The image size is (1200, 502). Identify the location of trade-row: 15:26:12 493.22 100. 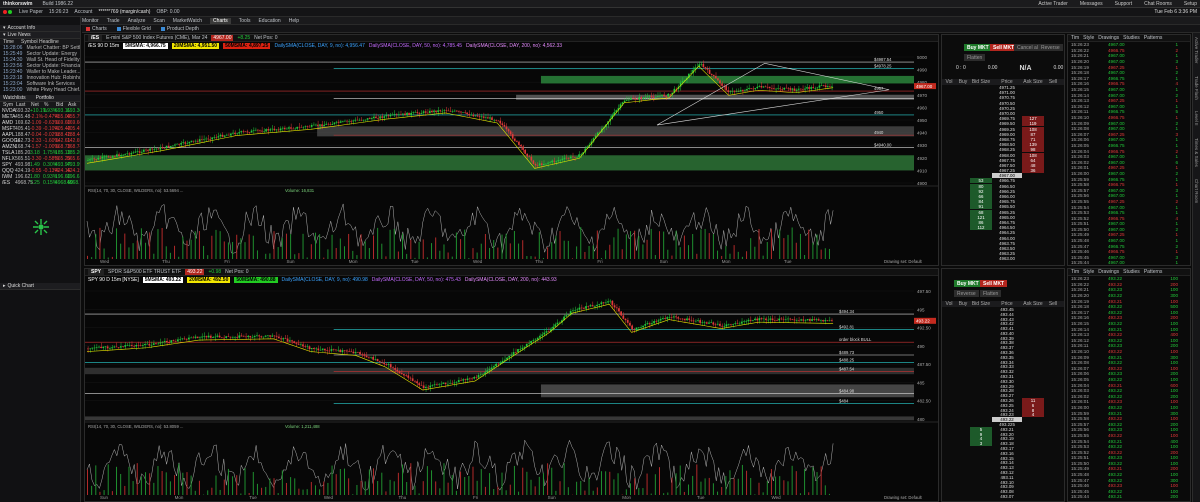
(1129, 341).